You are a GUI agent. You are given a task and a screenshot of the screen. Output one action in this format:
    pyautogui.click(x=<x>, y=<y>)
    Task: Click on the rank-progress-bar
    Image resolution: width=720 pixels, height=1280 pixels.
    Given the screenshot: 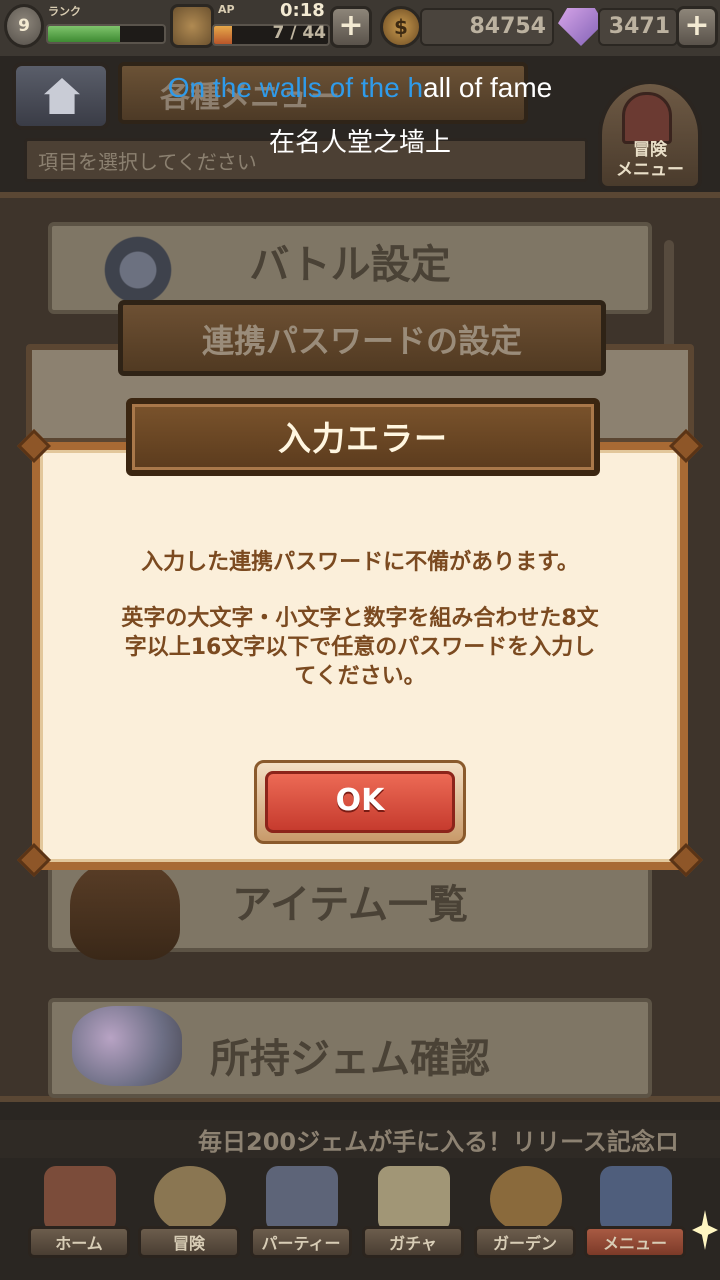 What is the action you would take?
    pyautogui.click(x=106, y=34)
    